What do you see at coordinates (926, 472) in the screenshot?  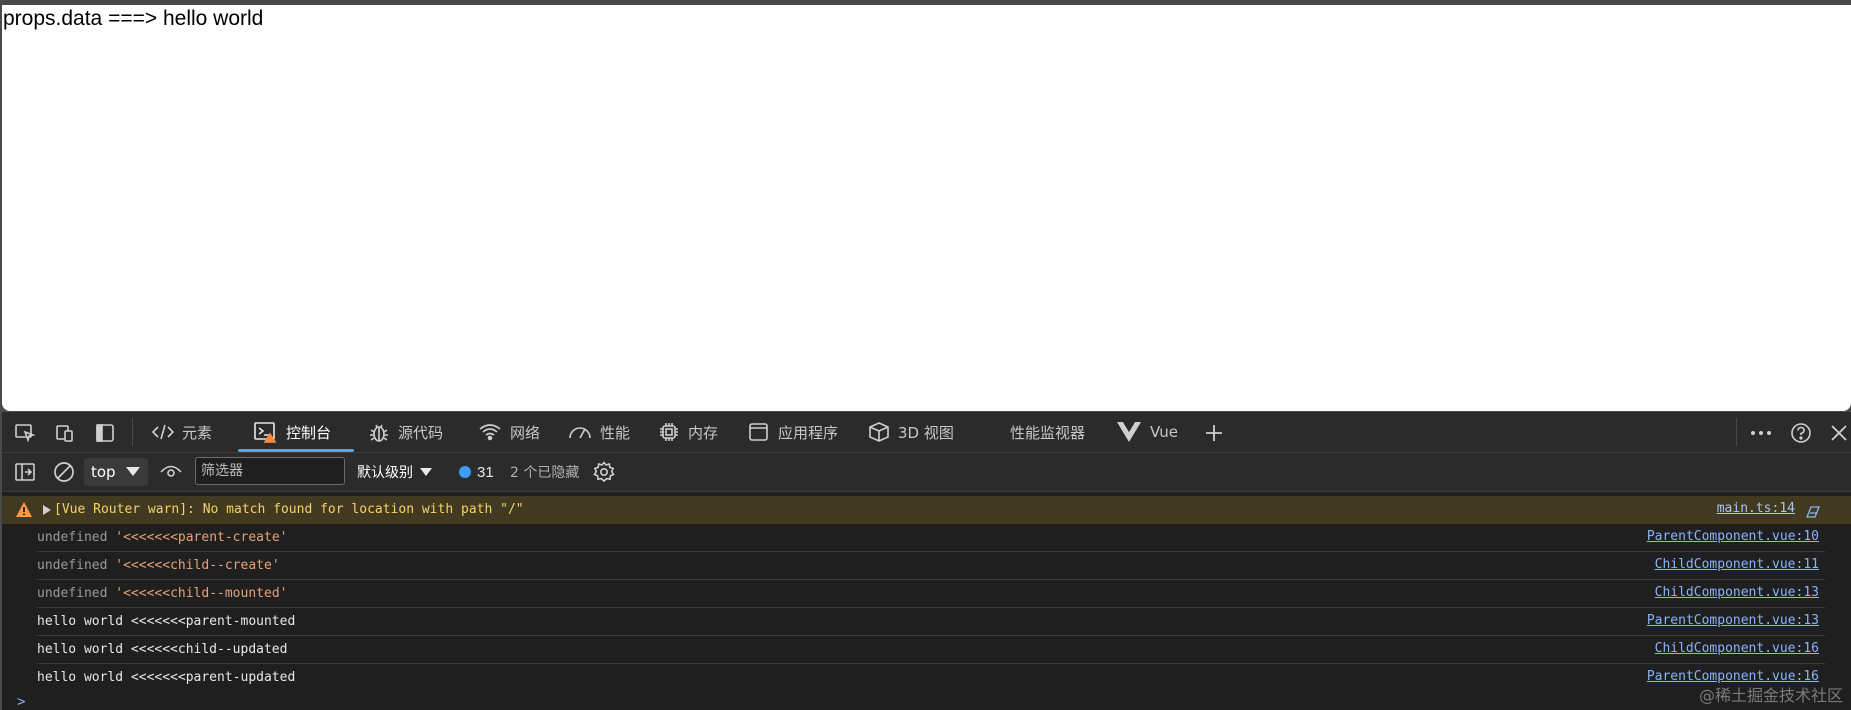 I see `console-toolbar: top 默认级别 31 2 个已隐藏` at bounding box center [926, 472].